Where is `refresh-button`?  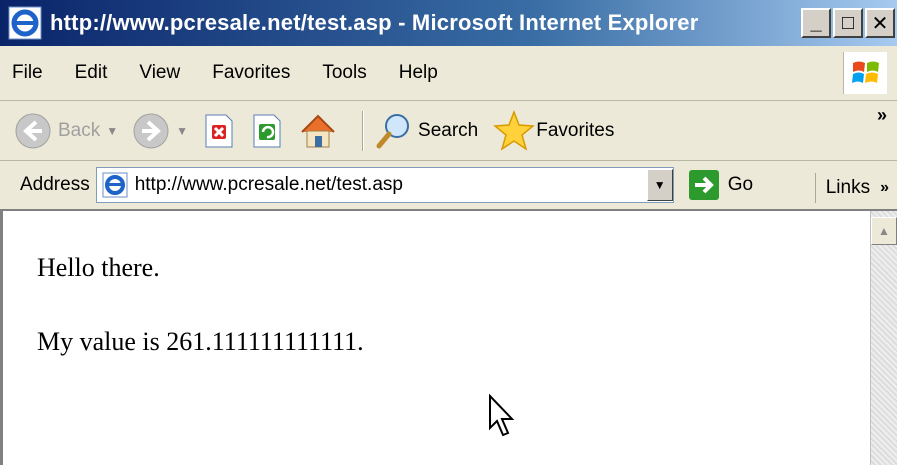
refresh-button is located at coordinates (267, 131).